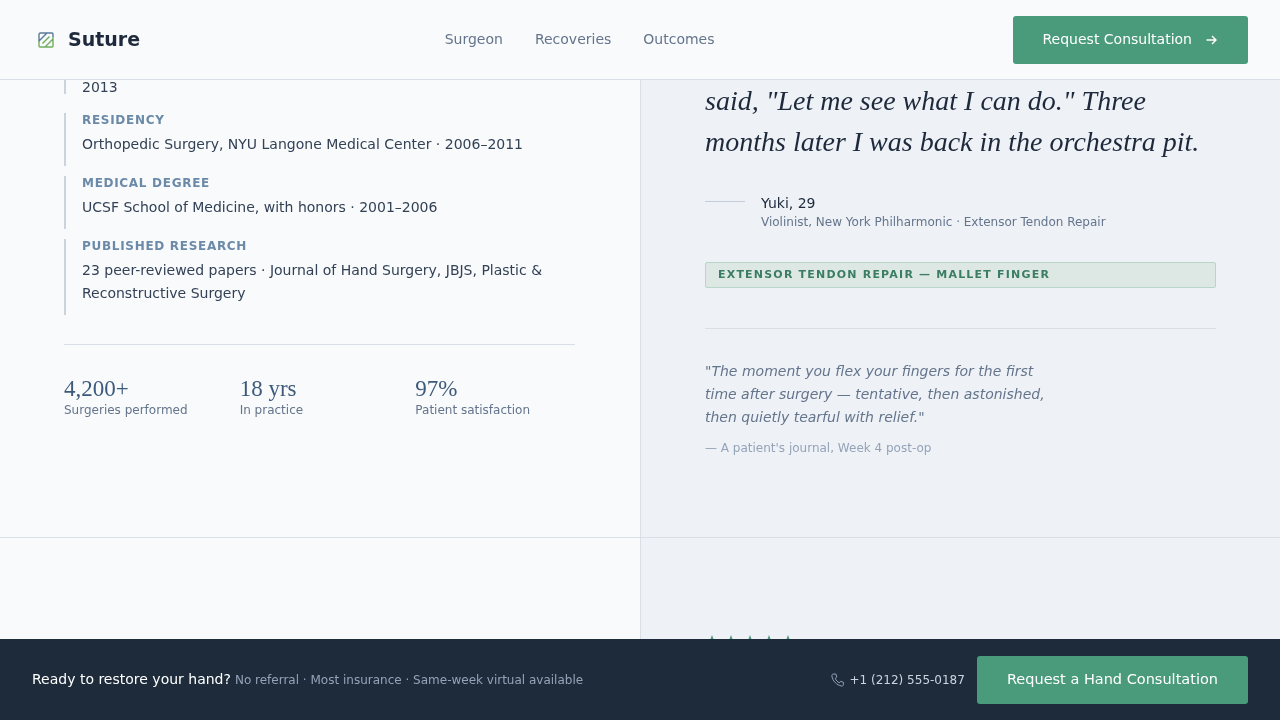  Describe the element at coordinates (104, 40) in the screenshot. I see `brand-name: Suture` at that location.